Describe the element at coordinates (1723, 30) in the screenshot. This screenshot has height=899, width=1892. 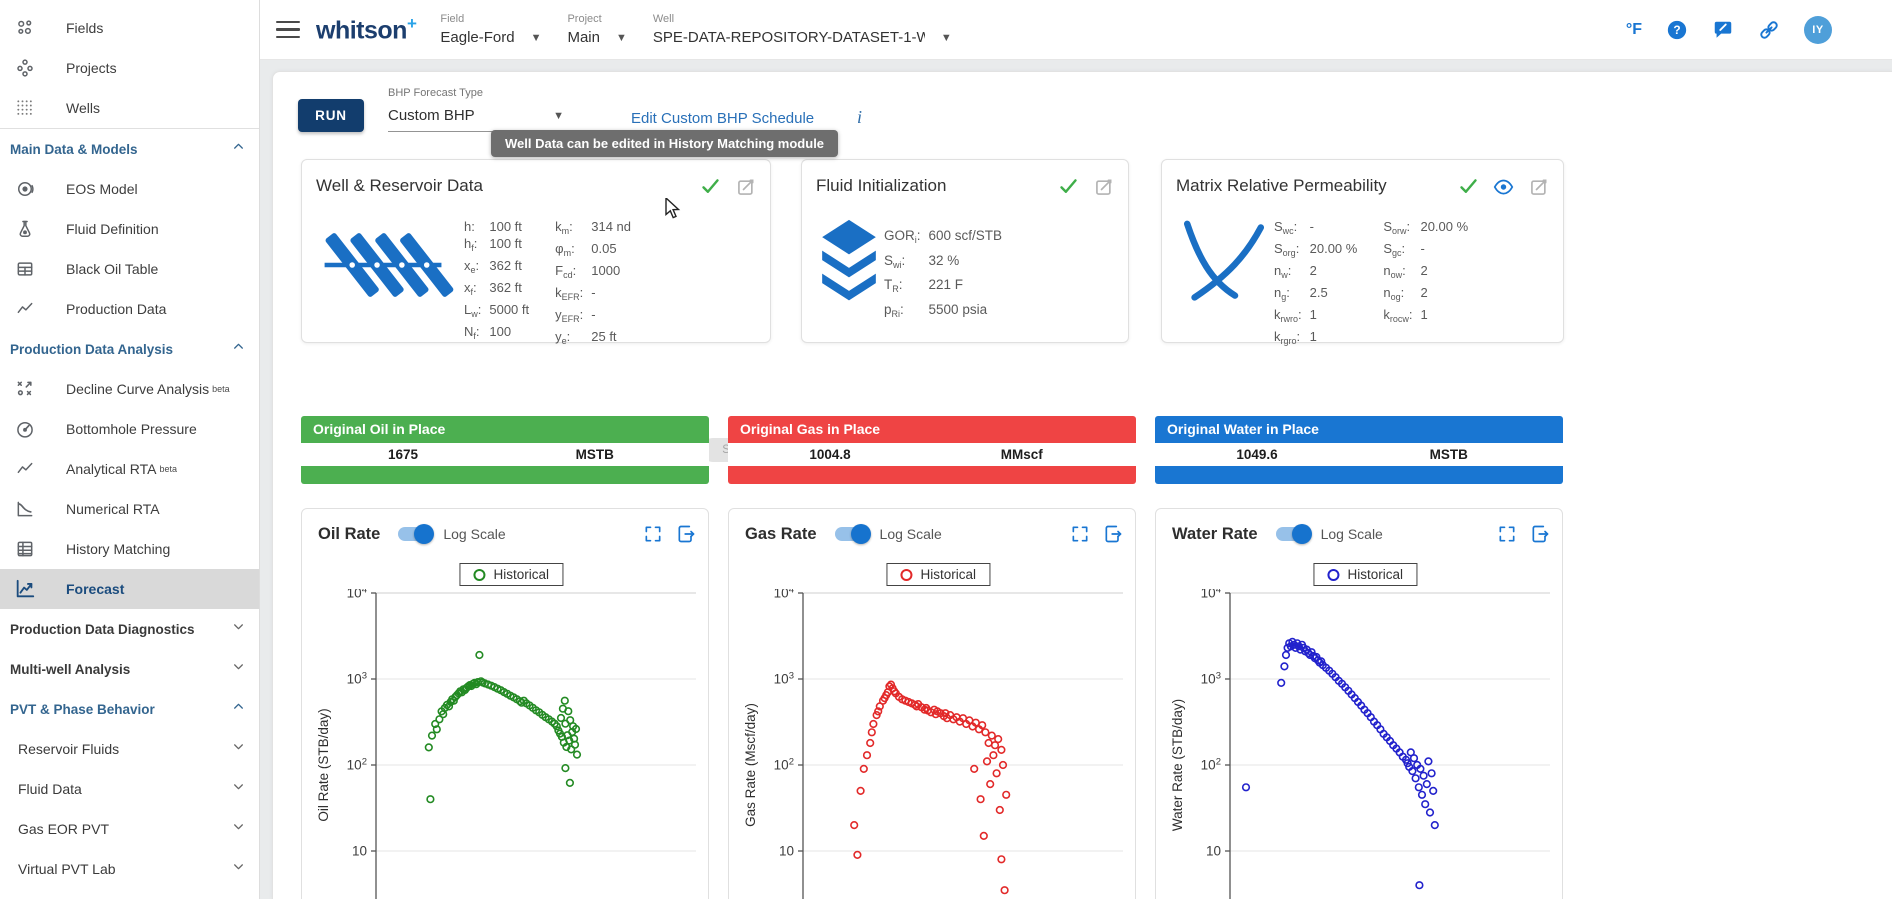
I see `feedback-icon` at that location.